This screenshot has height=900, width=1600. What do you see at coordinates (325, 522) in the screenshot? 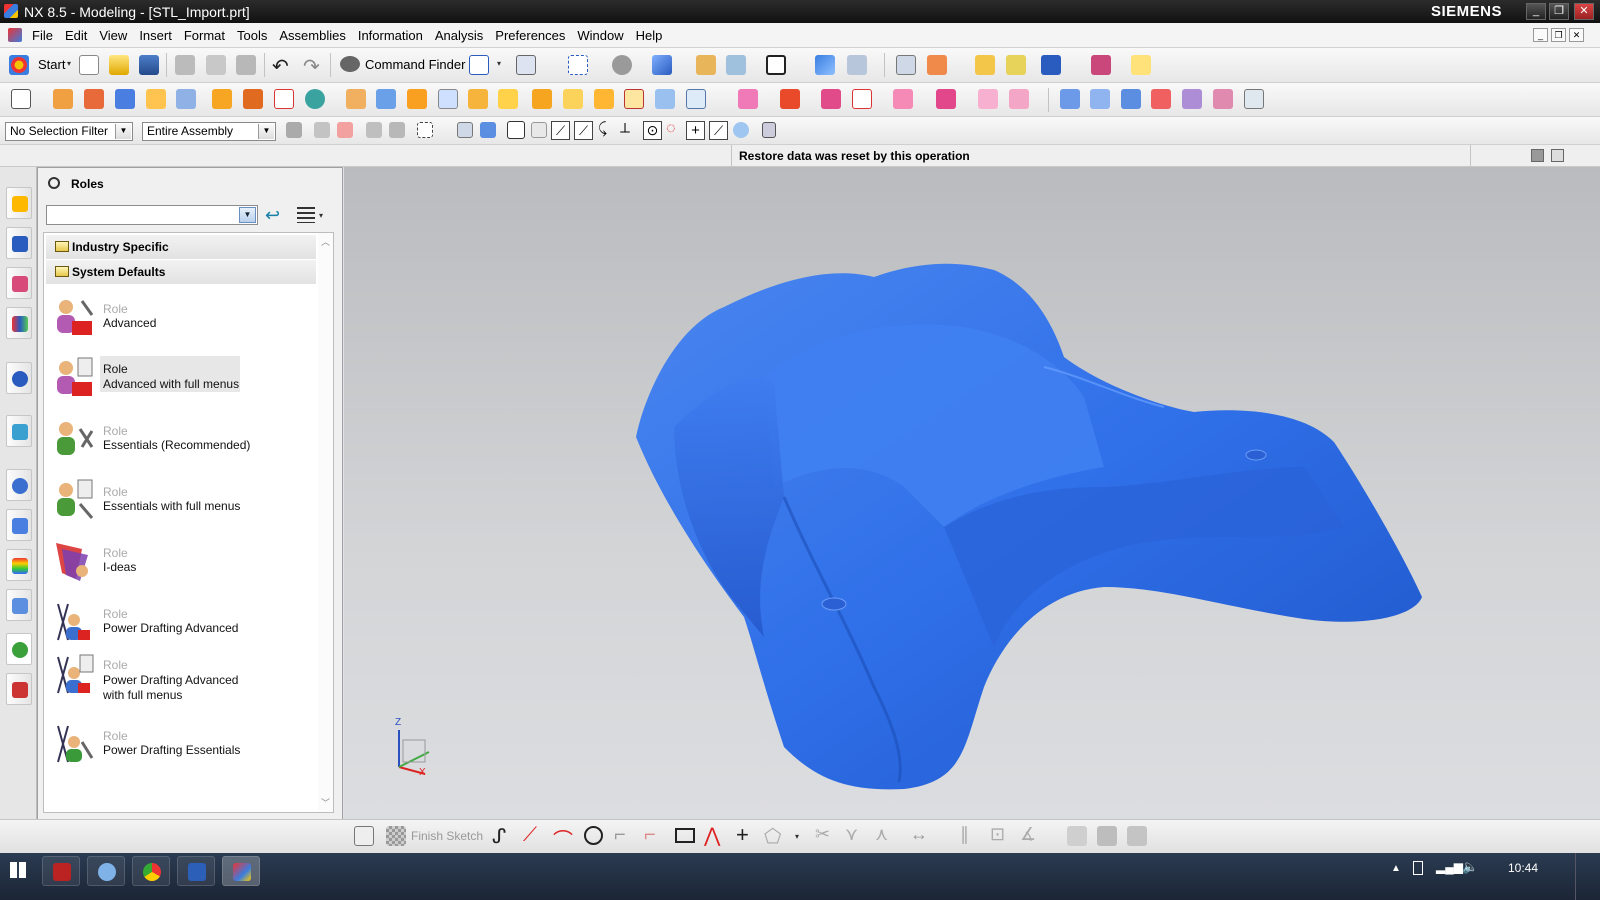
I see `list-scrollbar: ︿ ﹀` at bounding box center [325, 522].